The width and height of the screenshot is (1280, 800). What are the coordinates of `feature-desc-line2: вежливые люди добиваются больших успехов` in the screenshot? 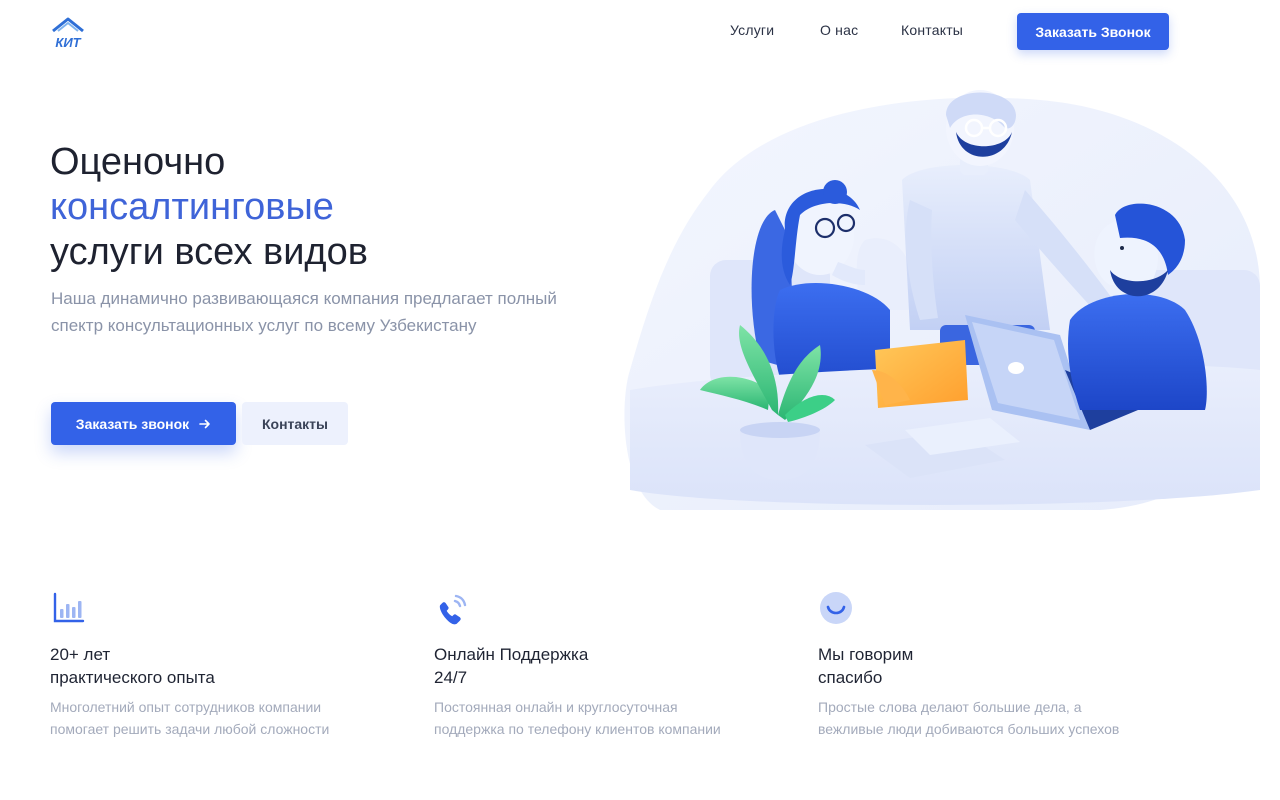 It's located at (969, 729).